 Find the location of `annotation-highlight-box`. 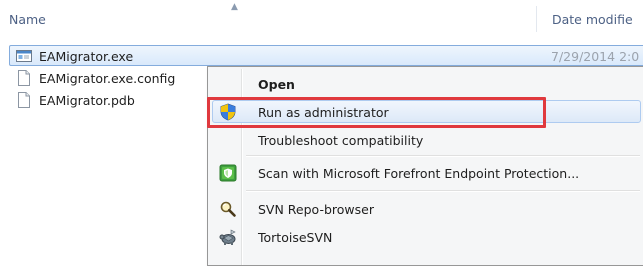

annotation-highlight-box is located at coordinates (376, 112).